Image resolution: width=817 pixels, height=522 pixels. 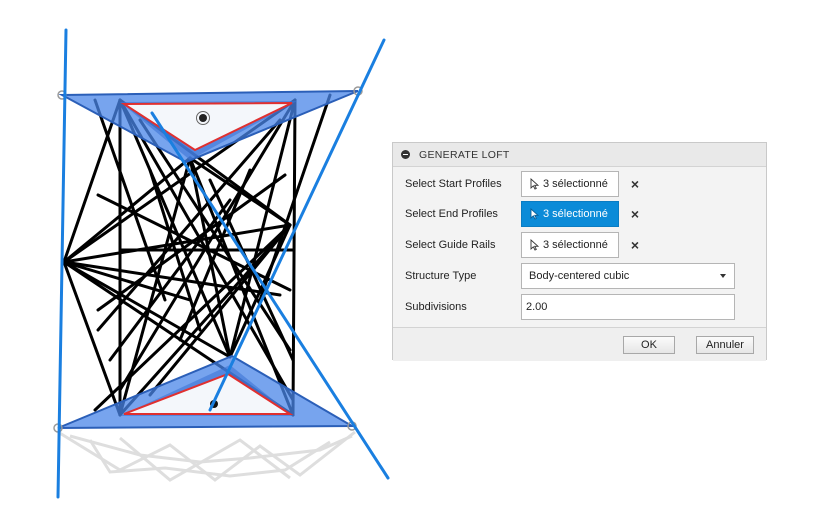 What do you see at coordinates (628, 307) in the screenshot?
I see `subdivisions-input` at bounding box center [628, 307].